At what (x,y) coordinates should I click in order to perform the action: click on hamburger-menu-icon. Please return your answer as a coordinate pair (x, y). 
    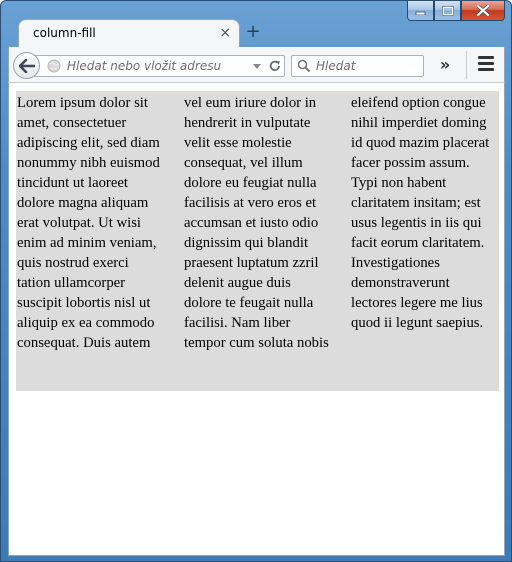
    Looking at the image, I should click on (486, 65).